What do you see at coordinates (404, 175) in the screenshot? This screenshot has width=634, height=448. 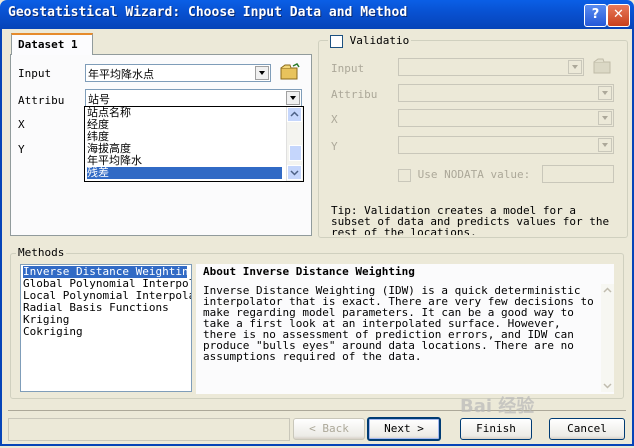 I see `nodata-checkbox` at bounding box center [404, 175].